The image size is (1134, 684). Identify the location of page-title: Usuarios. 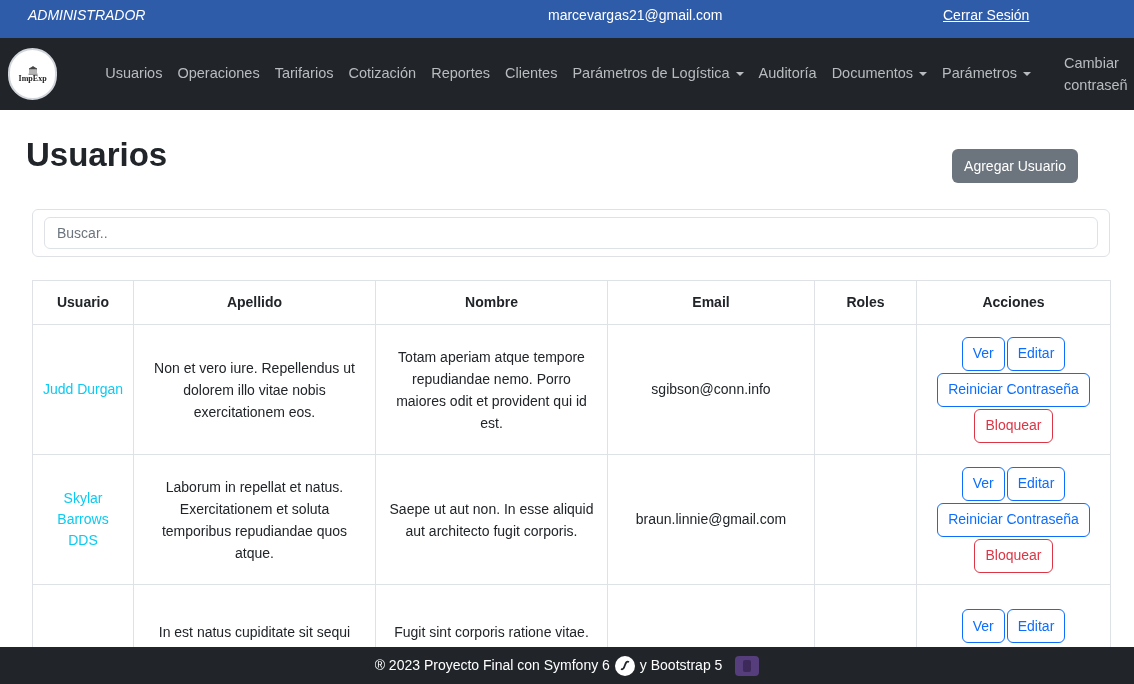
(97, 155).